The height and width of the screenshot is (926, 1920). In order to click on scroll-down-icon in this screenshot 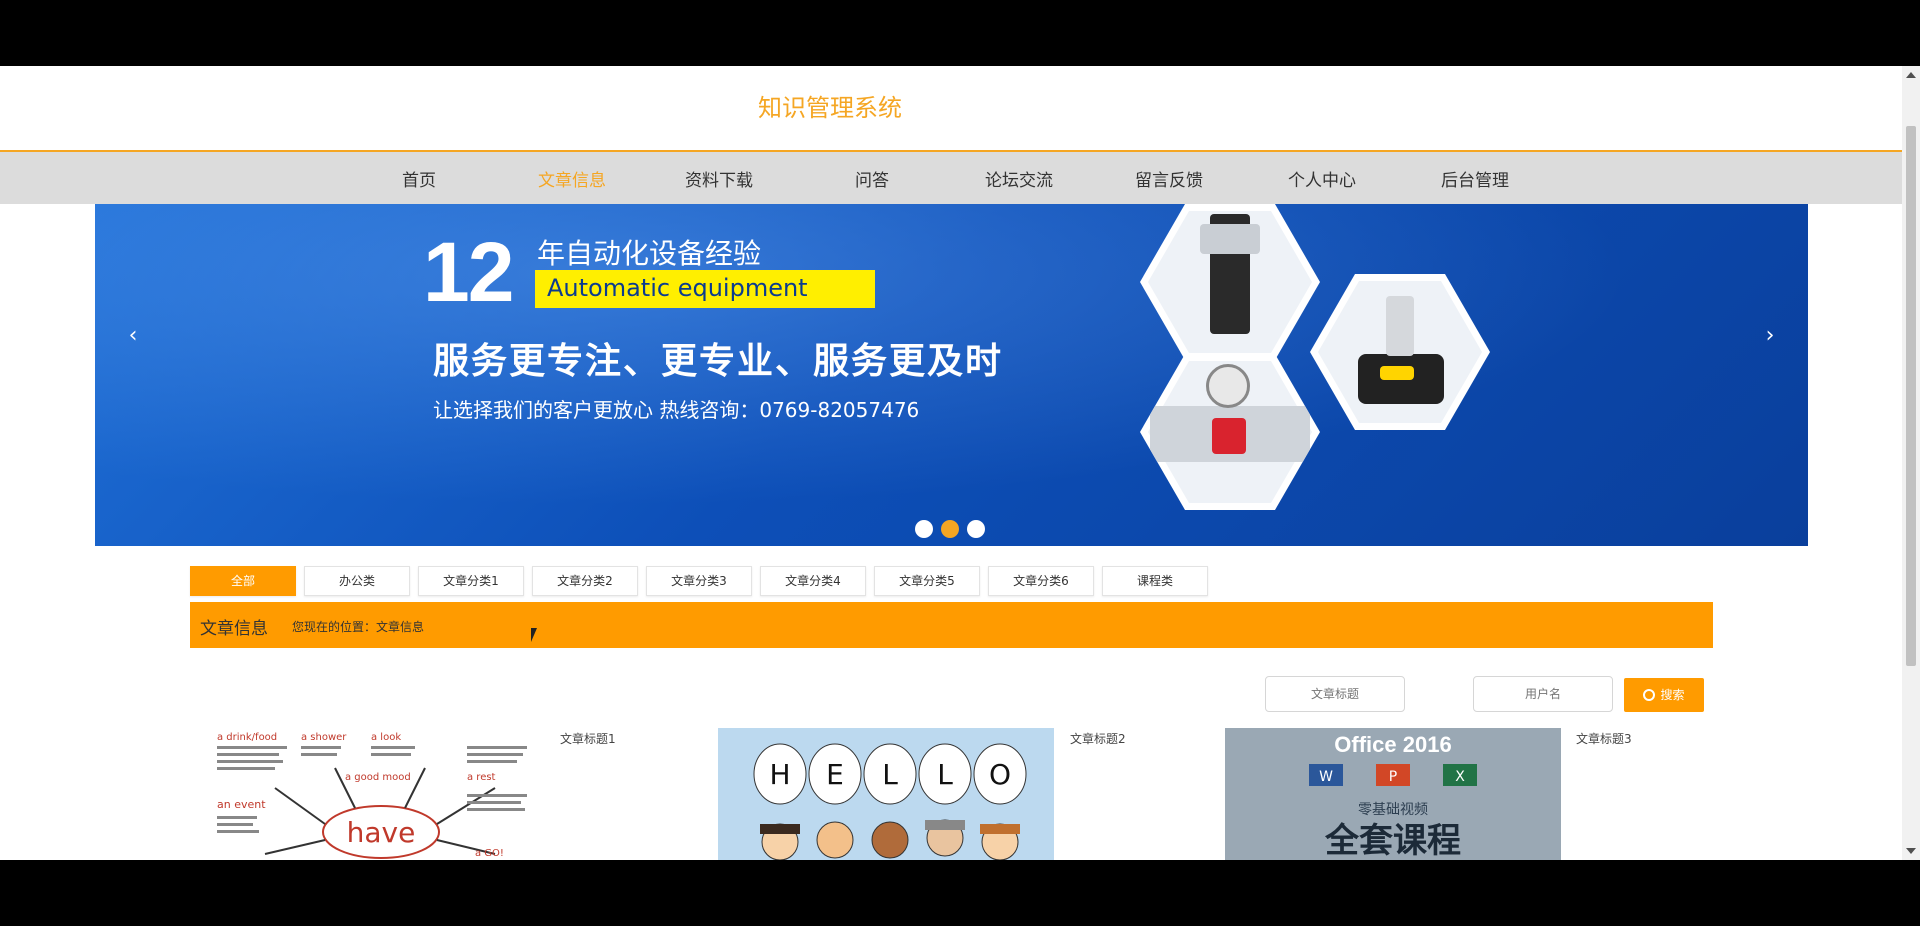, I will do `click(1911, 851)`.